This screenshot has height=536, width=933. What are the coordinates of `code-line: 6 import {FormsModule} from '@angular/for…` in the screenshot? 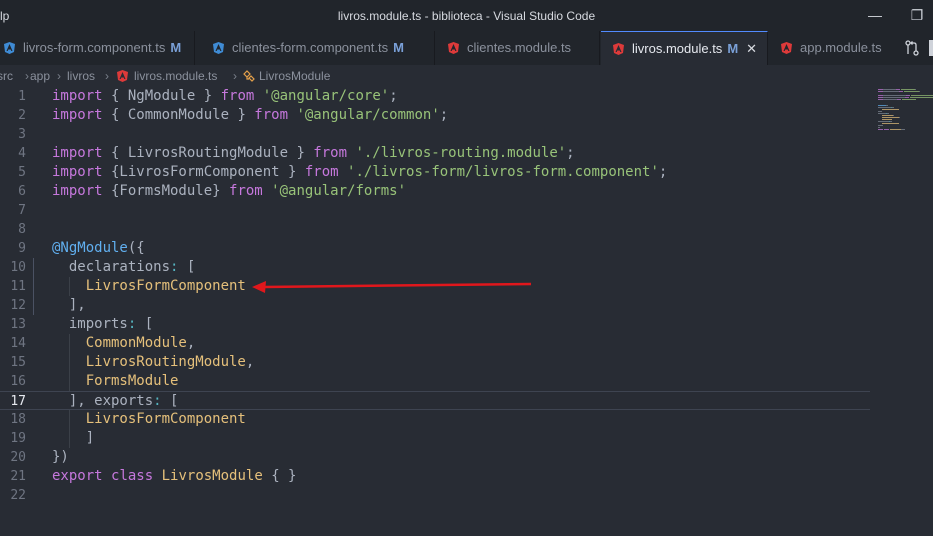 It's located at (435, 191).